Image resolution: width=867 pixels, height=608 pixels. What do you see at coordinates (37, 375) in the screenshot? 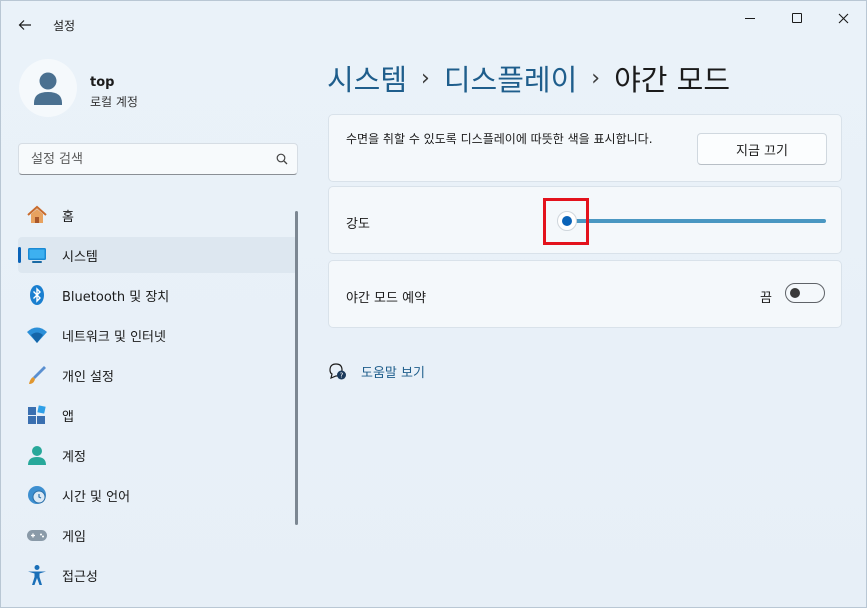
I see `brush-icon` at bounding box center [37, 375].